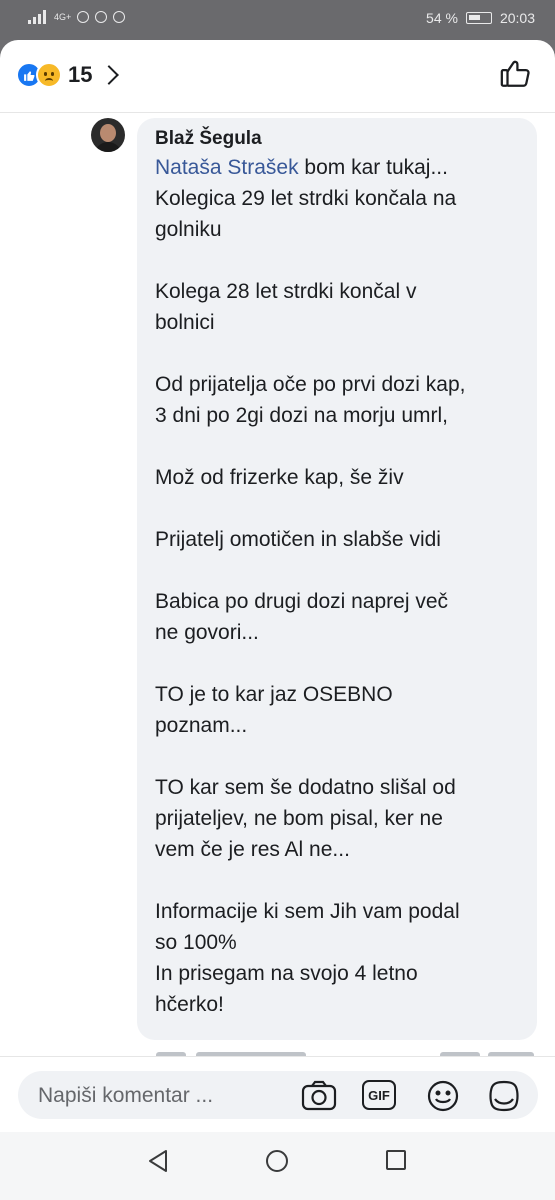  Describe the element at coordinates (158, 1163) in the screenshot. I see `back-icon` at that location.